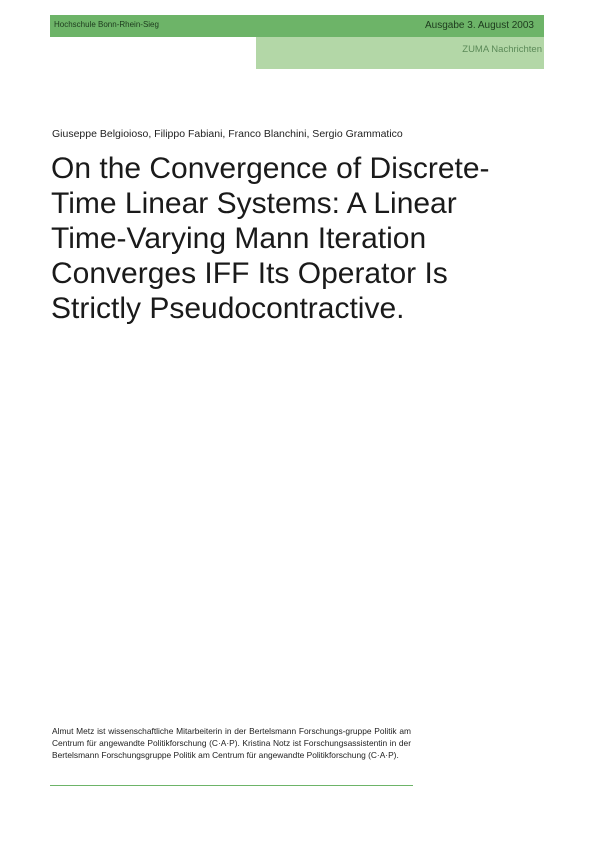  I want to click on footnote-divider, so click(231, 785).